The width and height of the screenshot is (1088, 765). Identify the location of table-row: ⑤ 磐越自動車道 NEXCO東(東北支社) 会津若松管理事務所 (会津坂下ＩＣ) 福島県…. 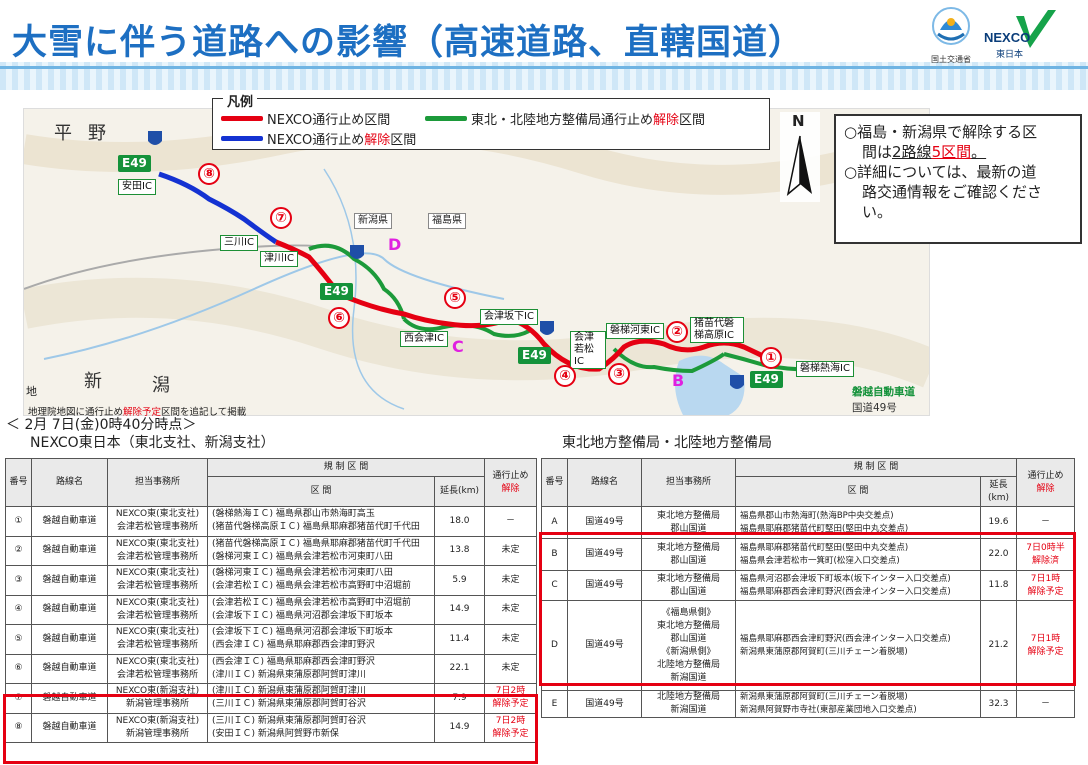
(271, 639).